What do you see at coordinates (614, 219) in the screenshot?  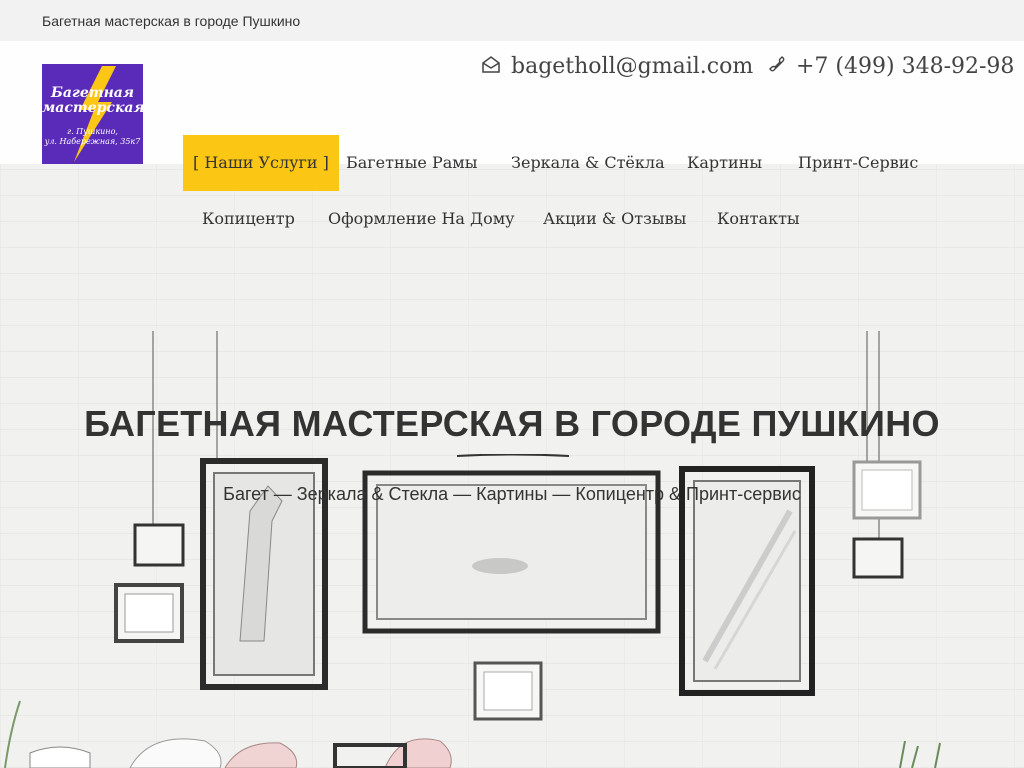 I see `nav-item-promos: Акции & Отзывы` at bounding box center [614, 219].